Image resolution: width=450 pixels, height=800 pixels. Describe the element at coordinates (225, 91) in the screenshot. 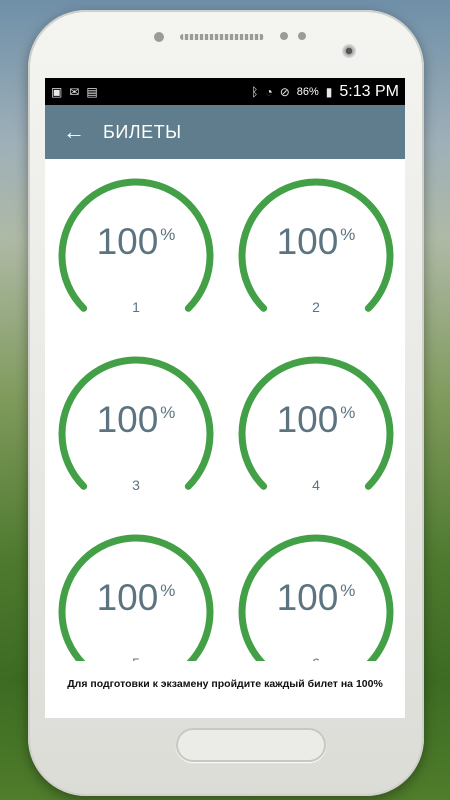

I see `status-bar: ▣ ✉ ▤ ᛒ ◔ ⊘ 86% ▮ 5:13 PM` at that location.